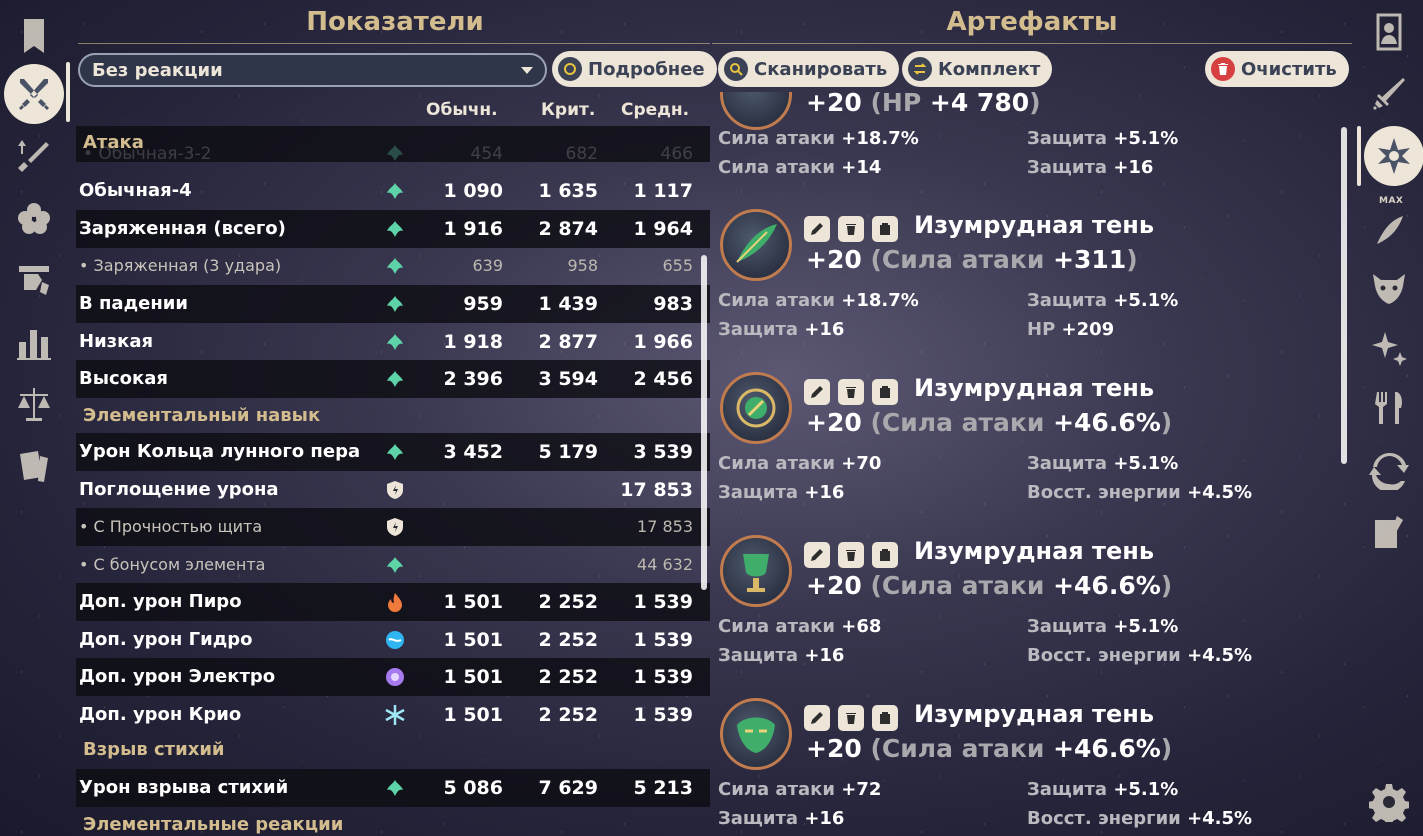  Describe the element at coordinates (393, 788) in the screenshot. I see `table-row: Урон взрыва стихий 5 086 7 629 5 213` at that location.